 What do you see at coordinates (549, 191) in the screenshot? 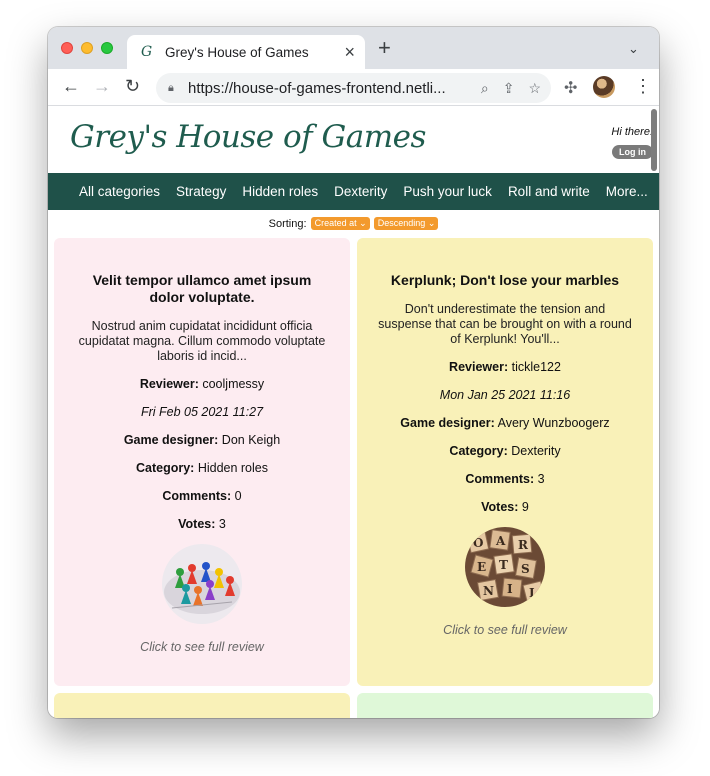
I see `nav-item-roll-and-write: Roll and write` at bounding box center [549, 191].